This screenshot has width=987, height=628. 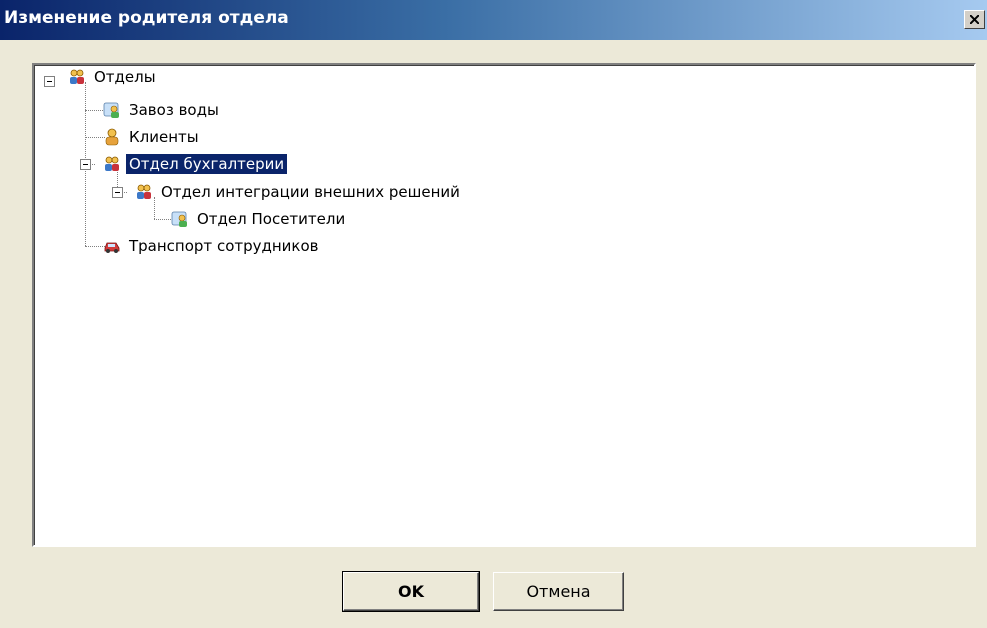 What do you see at coordinates (493, 20) in the screenshot?
I see `title-bar: Изменение родителя отдела` at bounding box center [493, 20].